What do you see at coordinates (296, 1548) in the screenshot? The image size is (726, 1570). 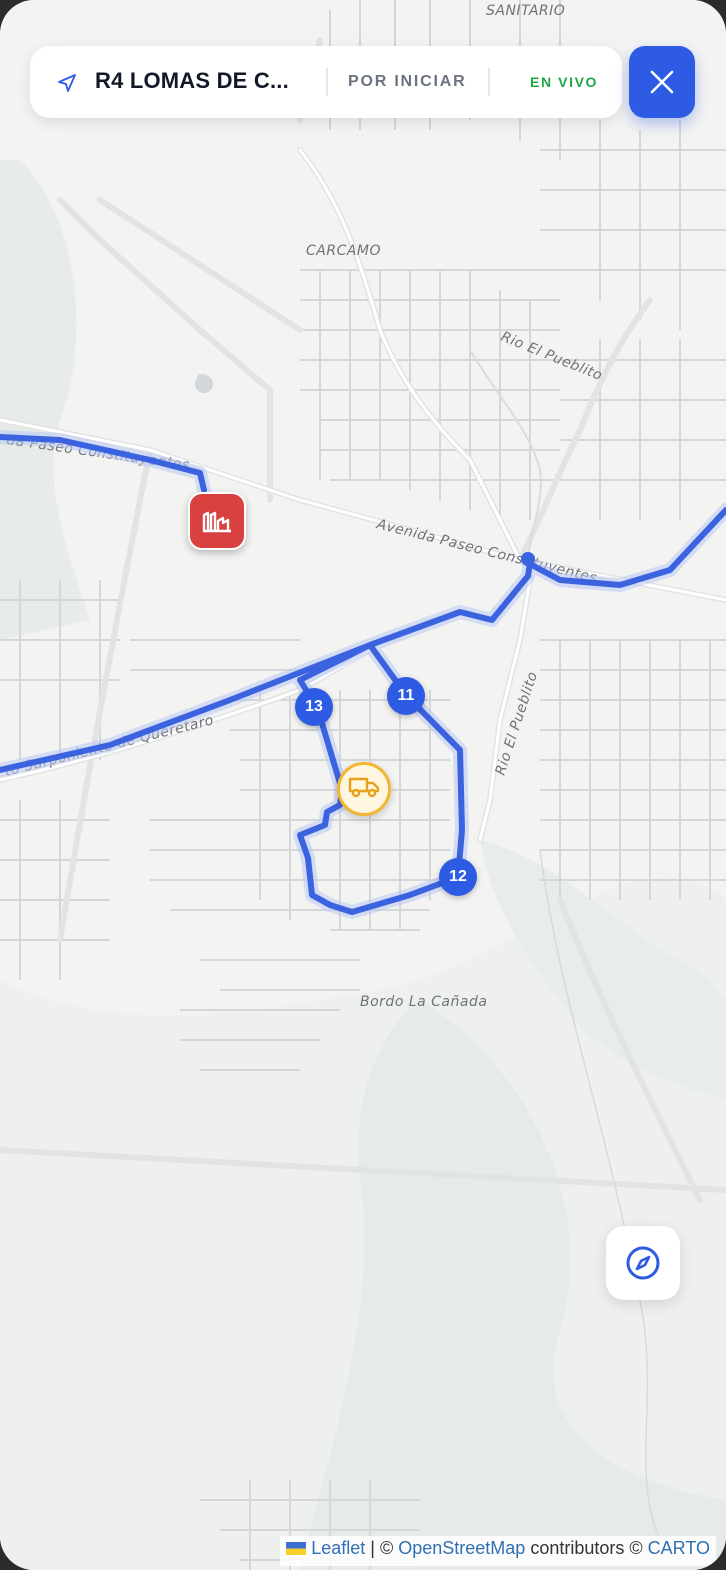 I see `ukraine-flag-icon` at bounding box center [296, 1548].